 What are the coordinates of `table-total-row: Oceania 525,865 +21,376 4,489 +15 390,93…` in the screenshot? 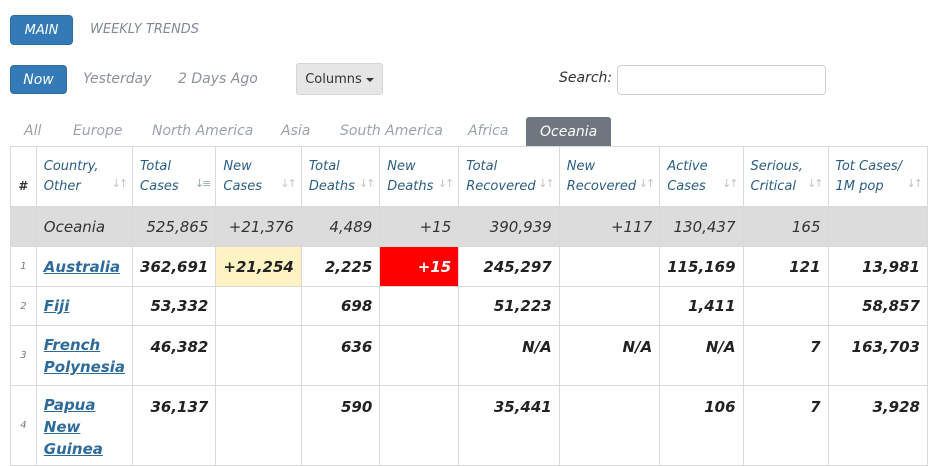 It's located at (469, 226).